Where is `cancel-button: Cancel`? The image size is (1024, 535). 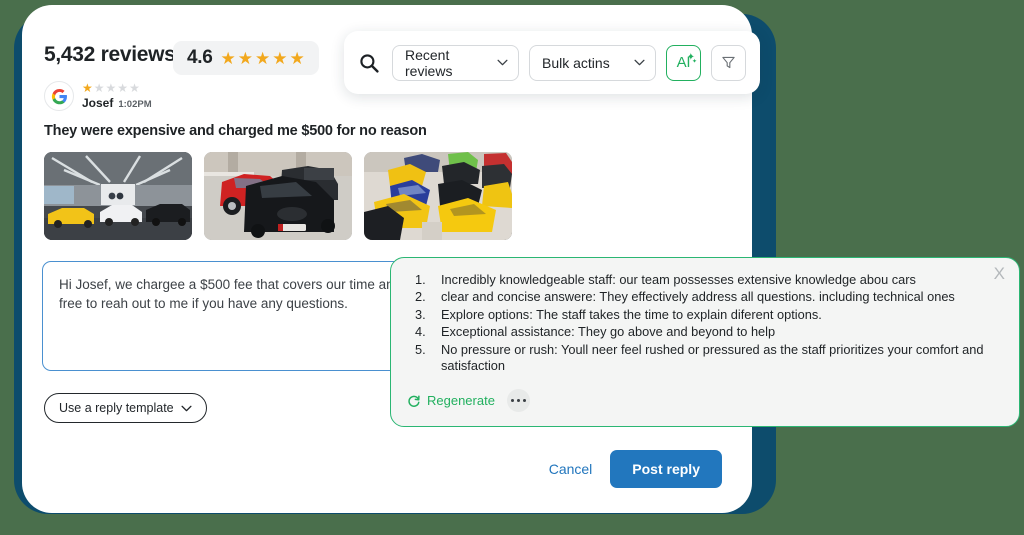 cancel-button: Cancel is located at coordinates (571, 469).